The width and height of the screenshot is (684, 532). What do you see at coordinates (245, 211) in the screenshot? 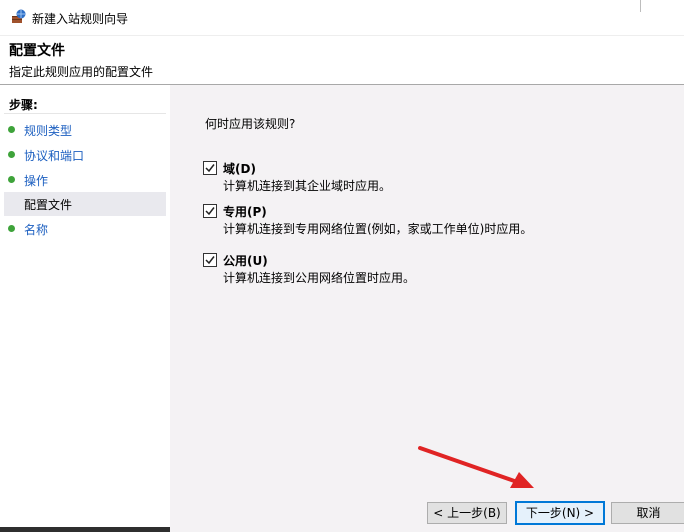
I see `private-label: 专用(P)` at bounding box center [245, 211].